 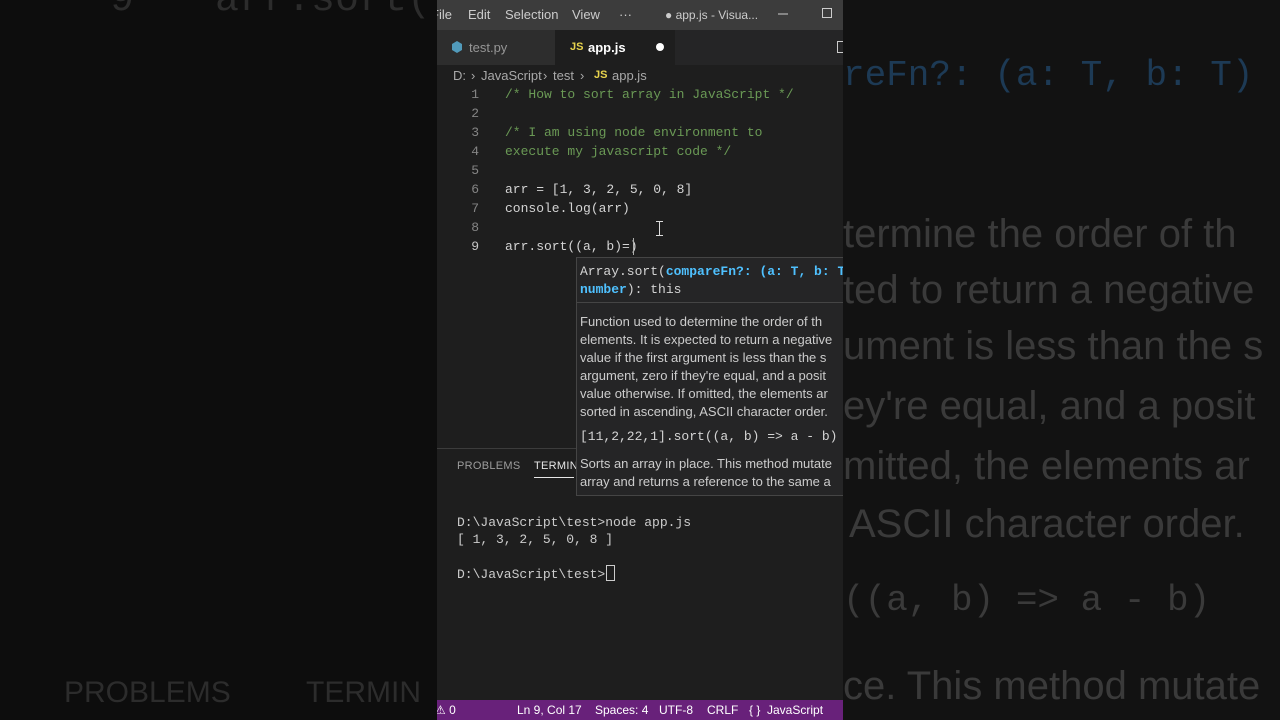 I want to click on sig-tail: ): this, so click(x=654, y=289).